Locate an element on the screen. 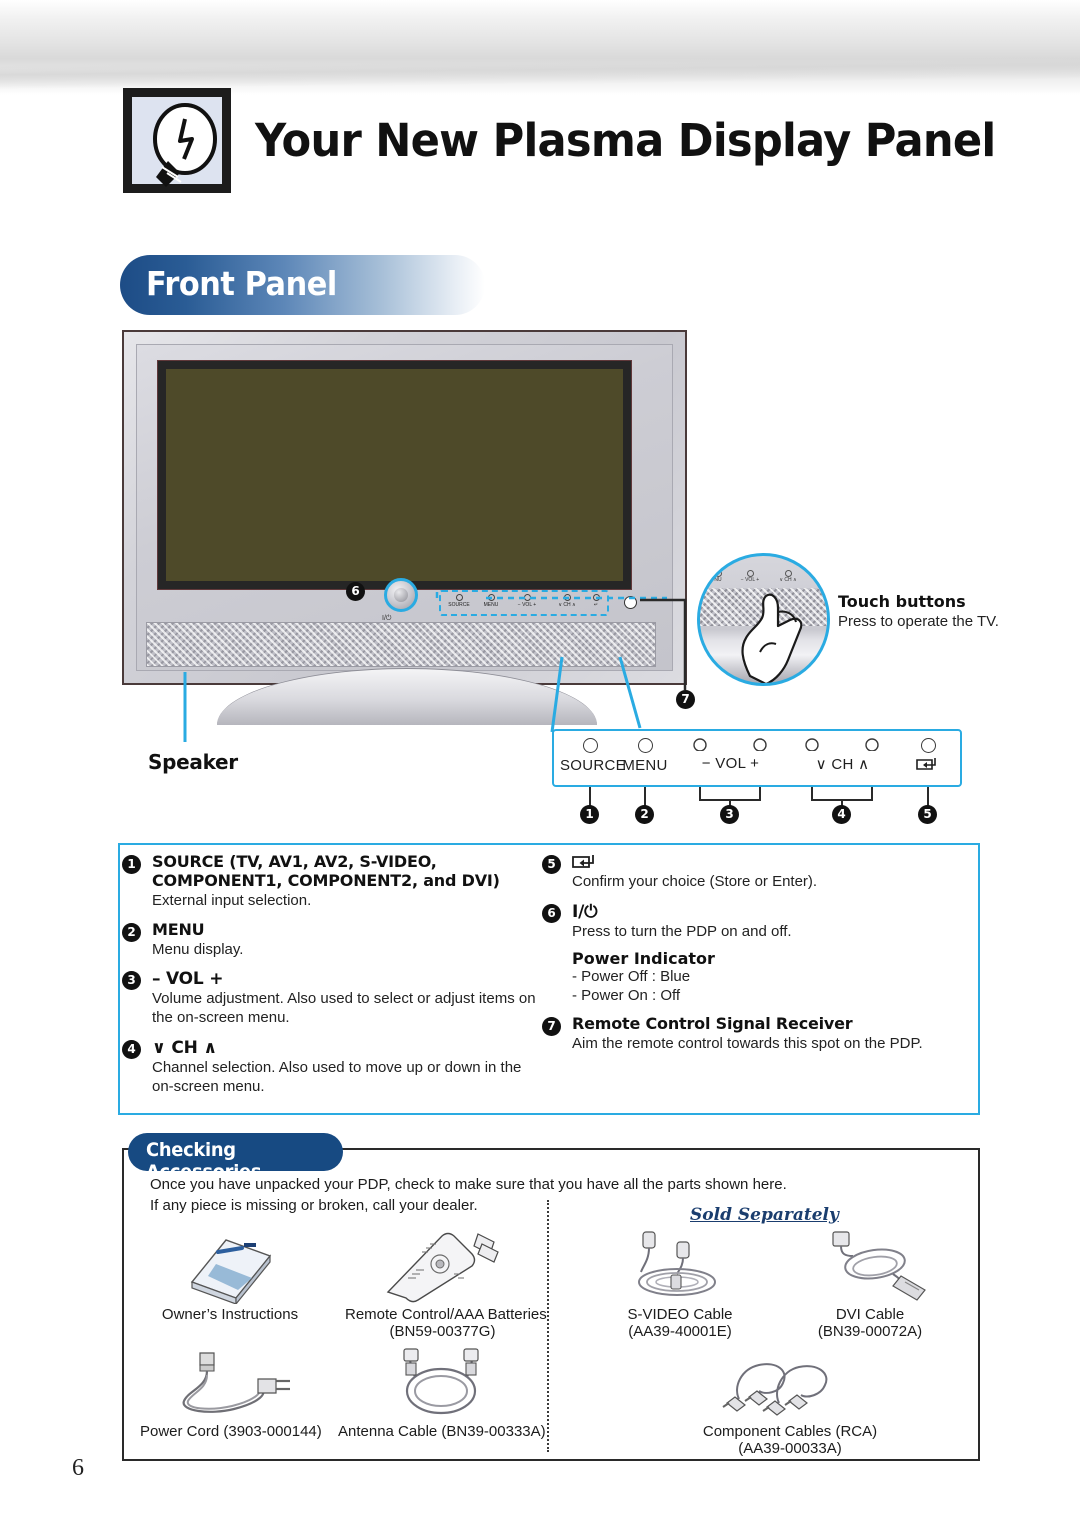 Image resolution: width=1080 pixels, height=1528 pixels. accessory-label: Antenna Cable (BN39-00333A) is located at coordinates (442, 1431).